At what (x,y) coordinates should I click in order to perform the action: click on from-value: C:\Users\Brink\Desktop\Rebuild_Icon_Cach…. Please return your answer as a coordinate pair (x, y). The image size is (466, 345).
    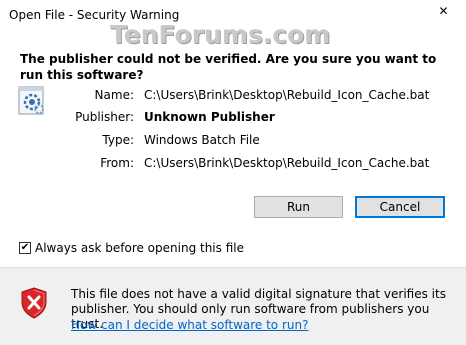
    Looking at the image, I should click on (287, 163).